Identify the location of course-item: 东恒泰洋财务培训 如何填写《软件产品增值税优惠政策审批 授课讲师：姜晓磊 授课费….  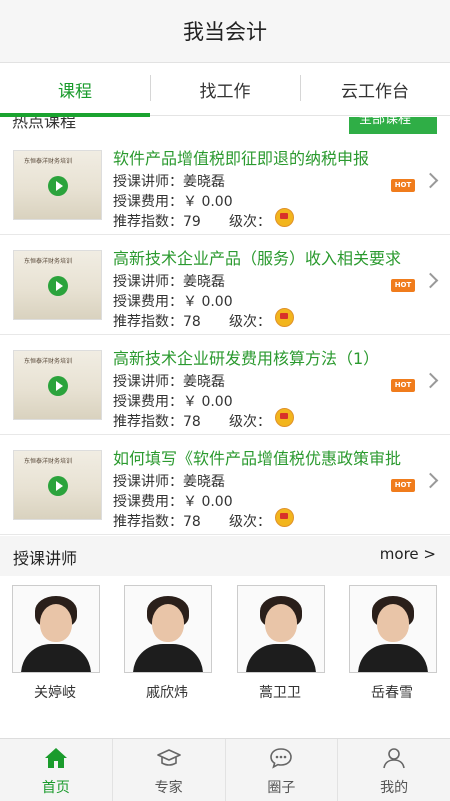
(225, 485).